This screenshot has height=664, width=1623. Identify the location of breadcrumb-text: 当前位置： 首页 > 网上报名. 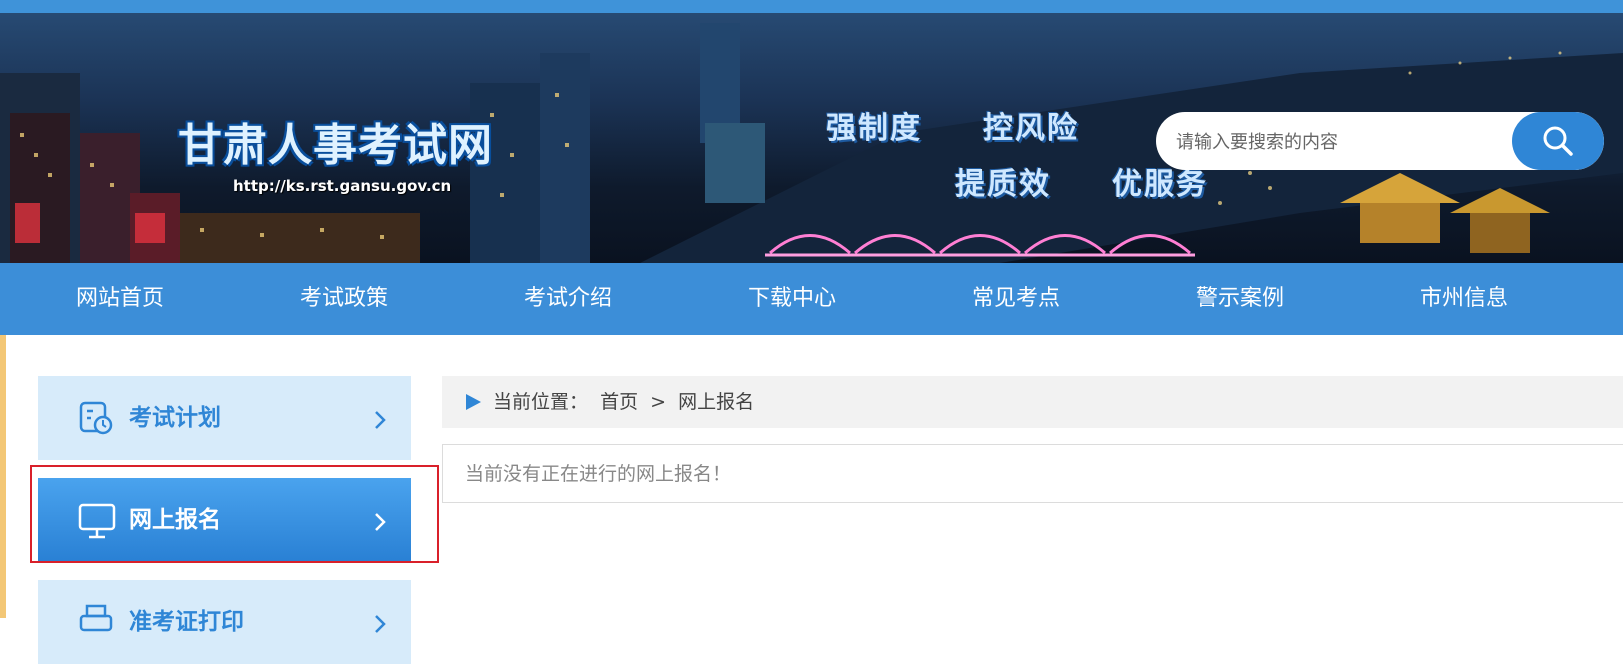
(626, 402).